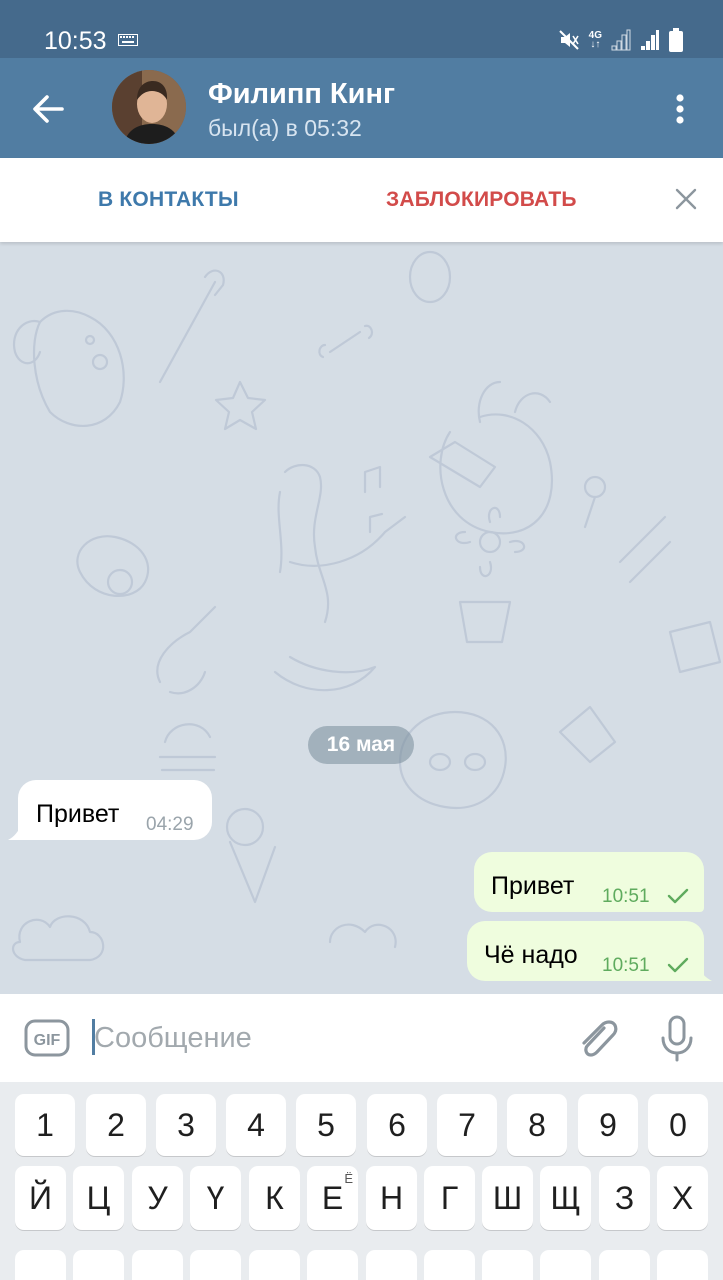 The image size is (723, 1280). I want to click on network-type: 4G ↓↑, so click(595, 40).